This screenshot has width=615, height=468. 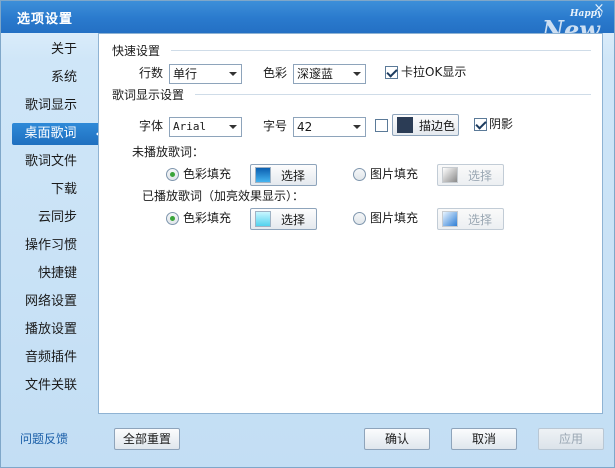 I want to click on karaoke-checkbox, so click(x=391, y=72).